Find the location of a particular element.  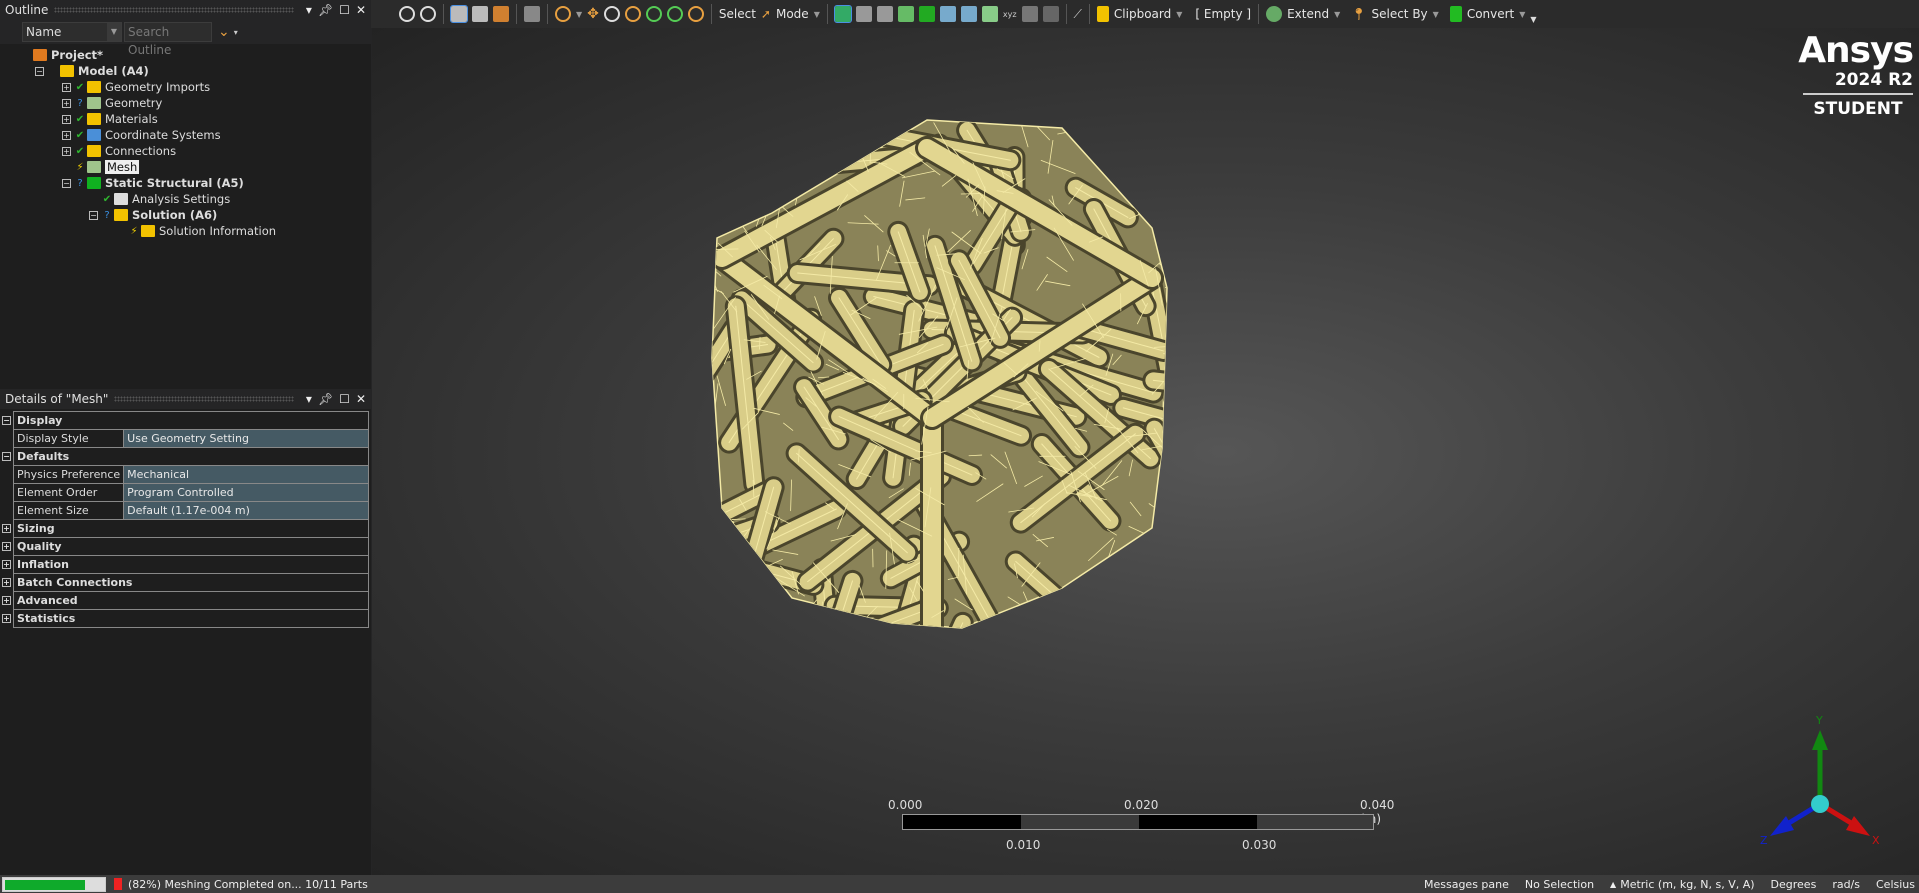

copy-icon is located at coordinates (532, 14).